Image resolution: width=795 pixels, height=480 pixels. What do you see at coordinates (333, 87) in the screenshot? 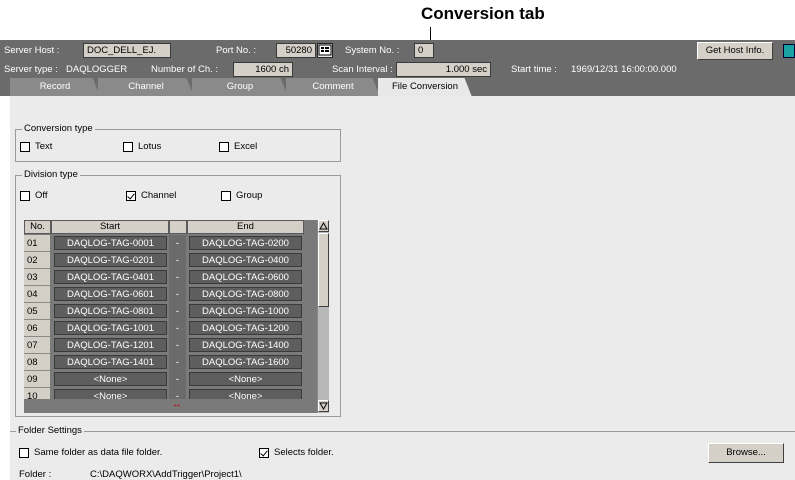
I see `tab-comment: Comment` at bounding box center [333, 87].